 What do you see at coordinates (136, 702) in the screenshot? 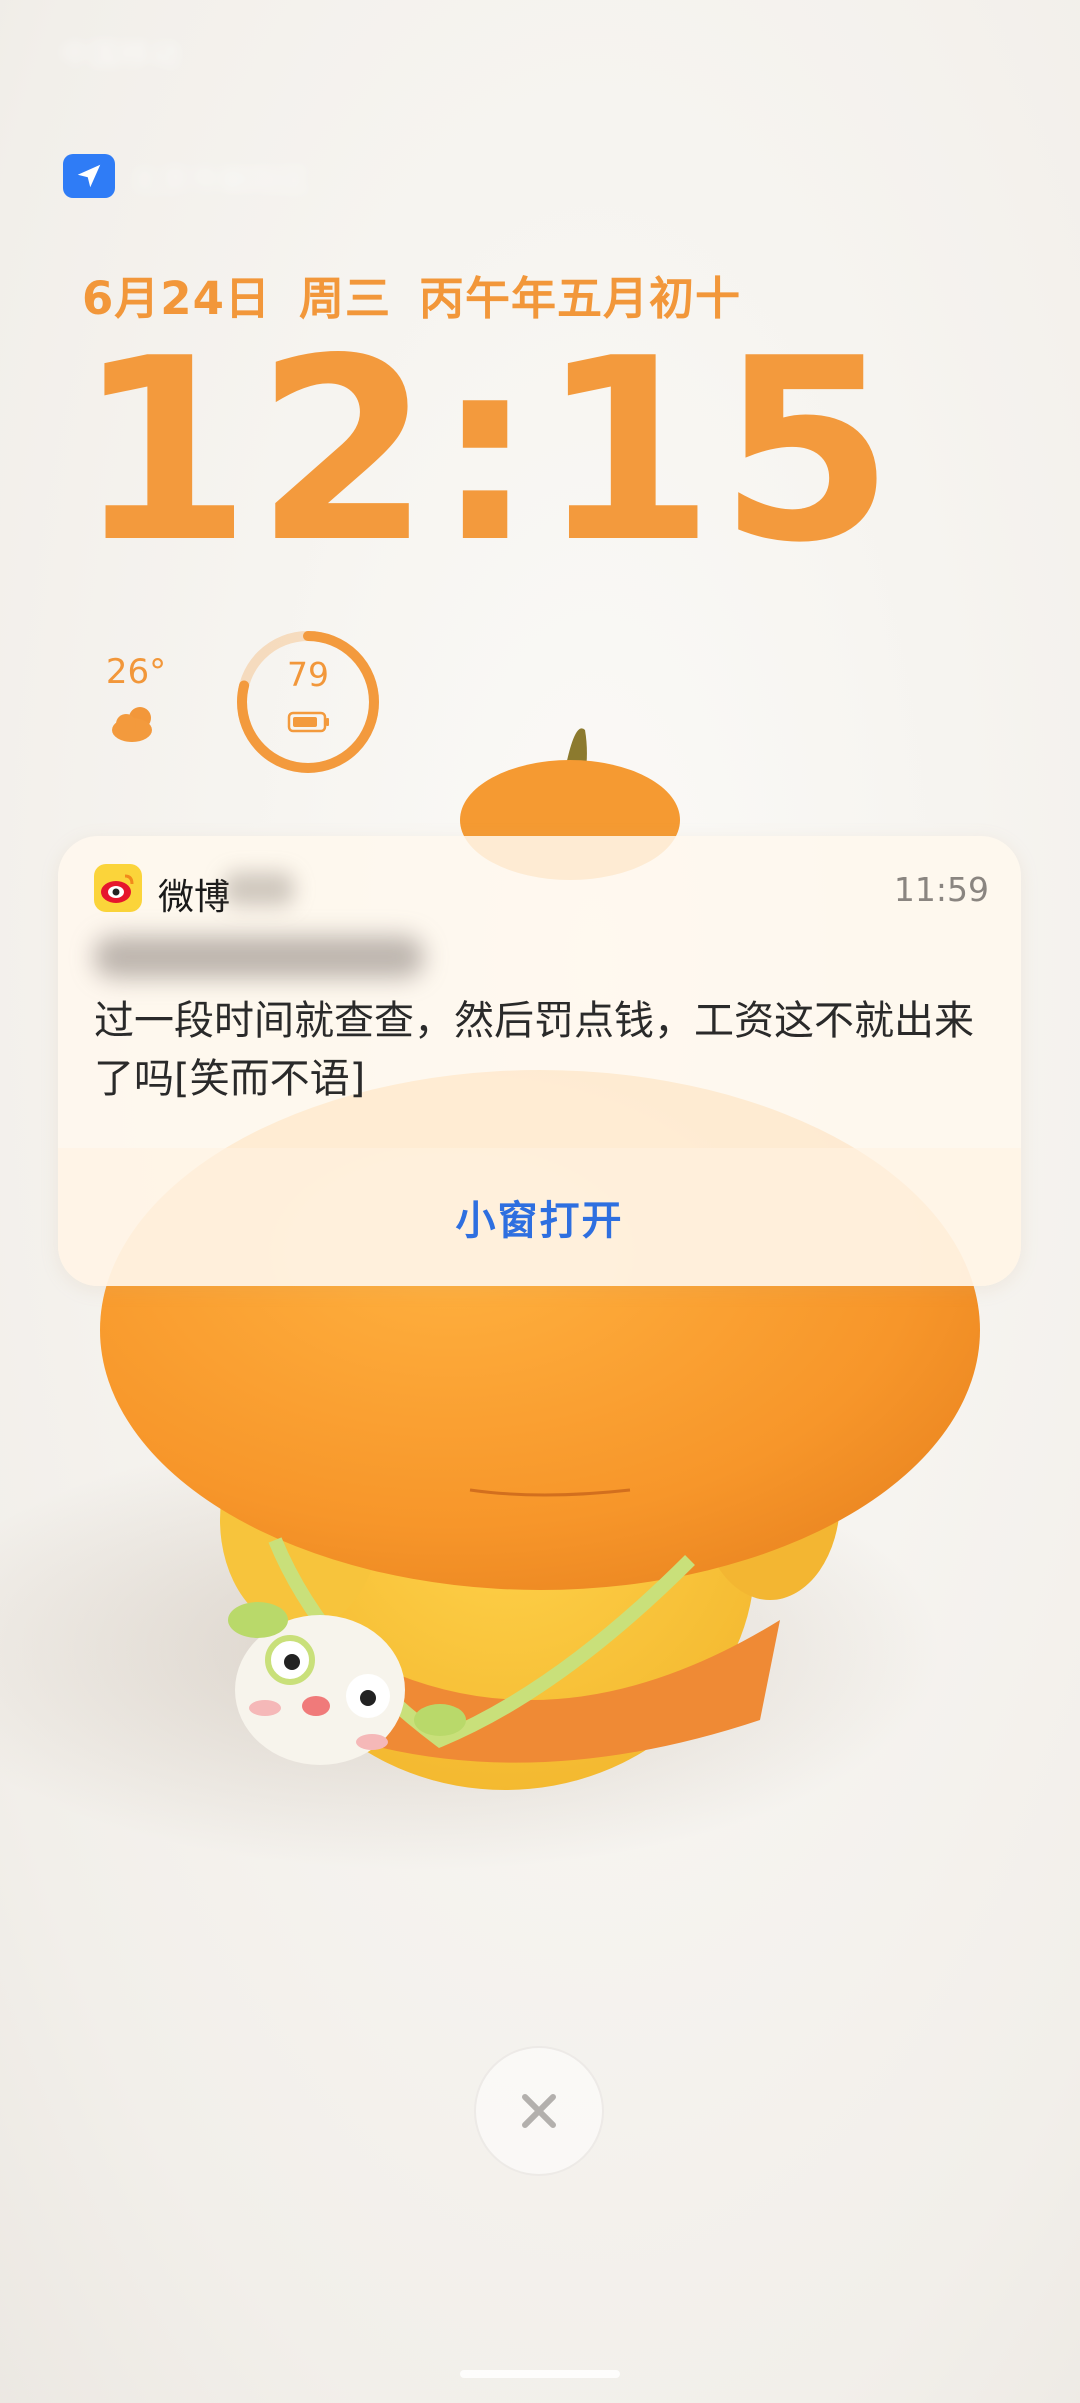
I see `weather-widget: 26°` at bounding box center [136, 702].